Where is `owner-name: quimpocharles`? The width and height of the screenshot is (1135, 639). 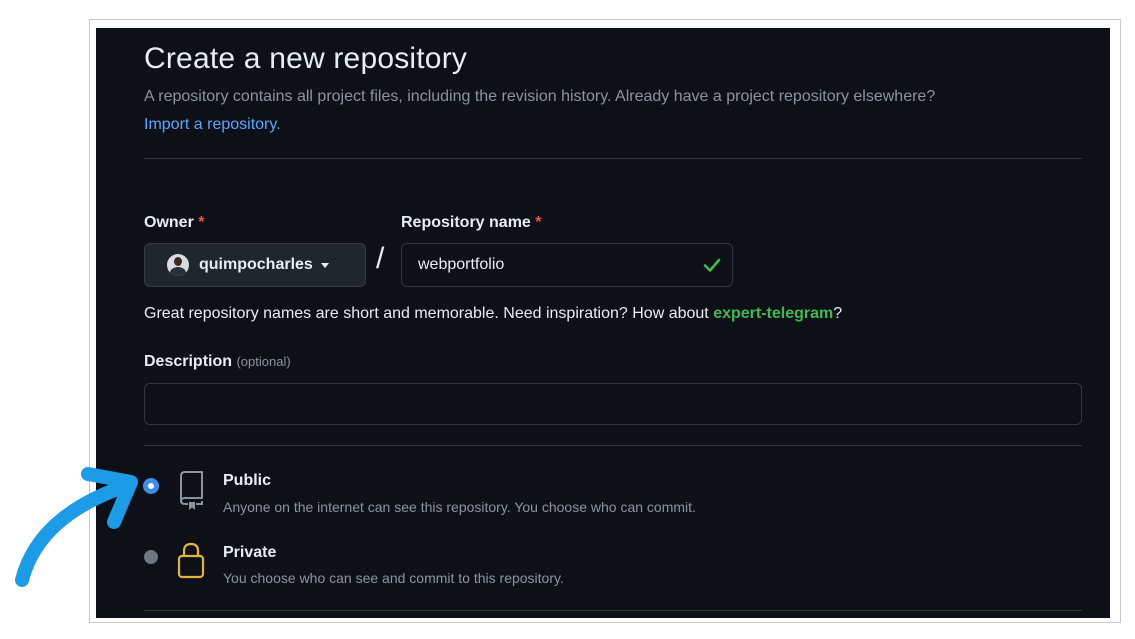
owner-name: quimpocharles is located at coordinates (256, 264).